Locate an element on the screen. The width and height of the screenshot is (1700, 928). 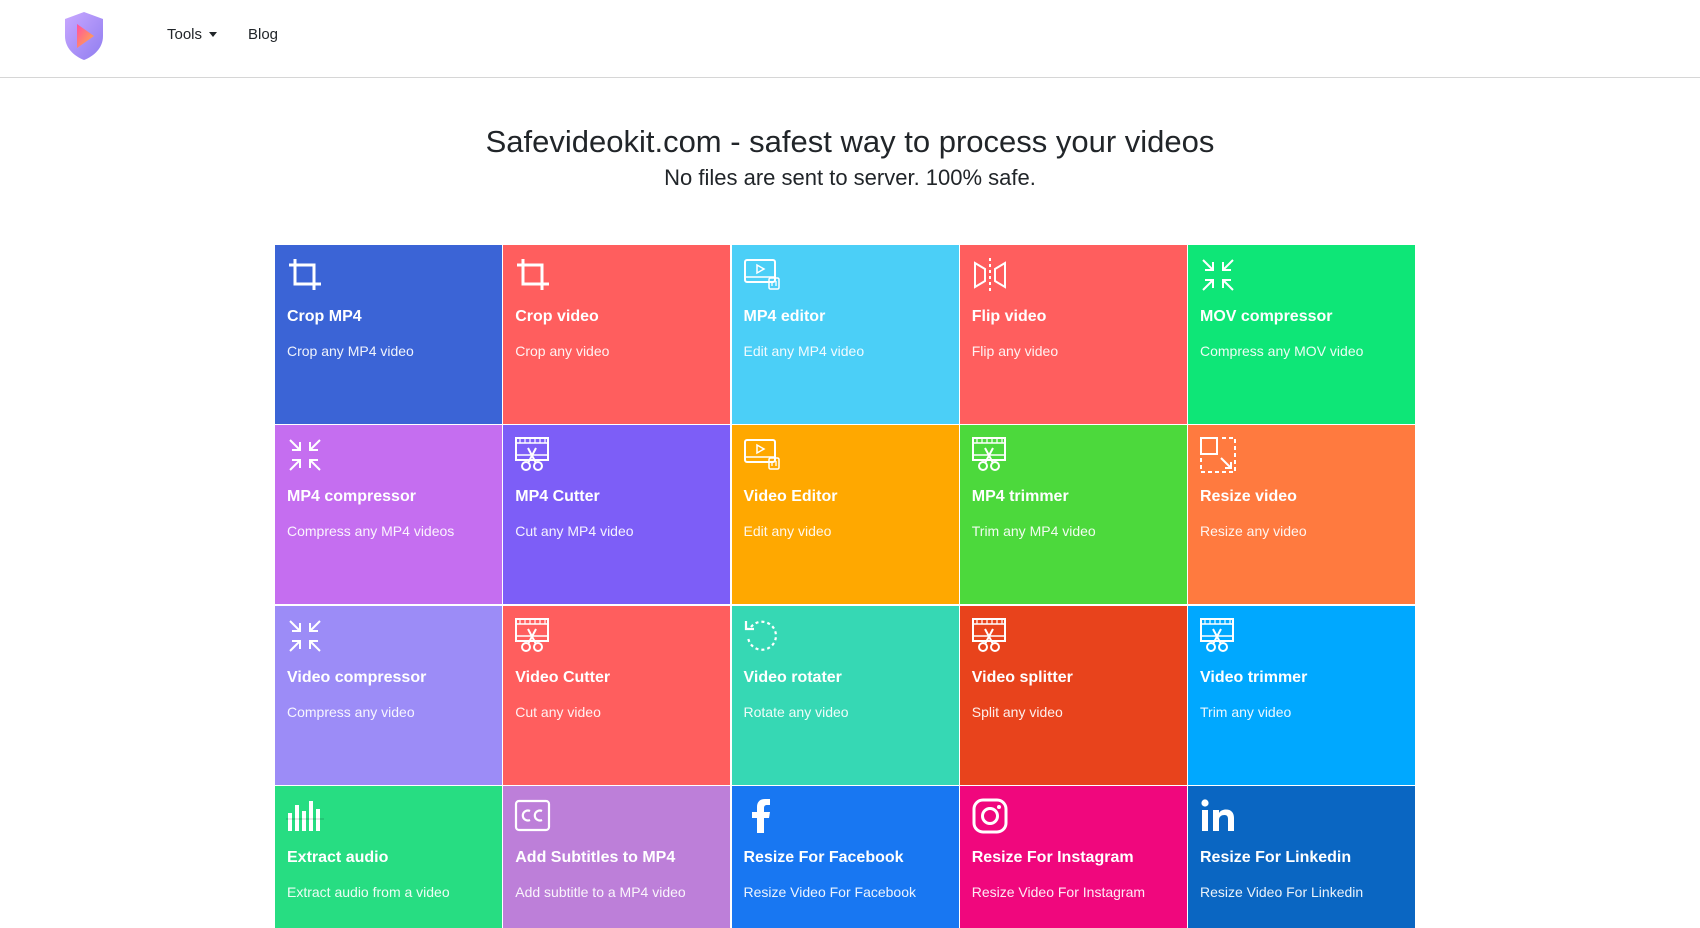
tool-card-description: Resize Video For Facebook is located at coordinates (830, 891).